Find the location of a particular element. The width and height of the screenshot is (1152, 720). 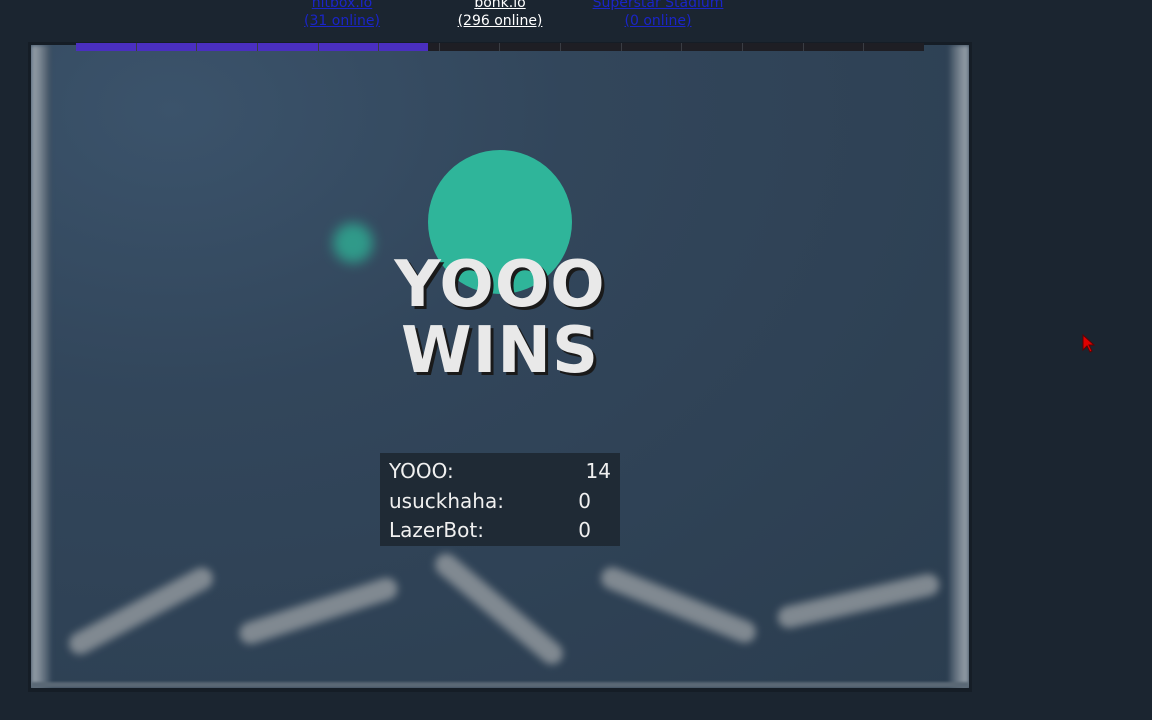

link-bonk-online: (296 online) is located at coordinates (500, 21).